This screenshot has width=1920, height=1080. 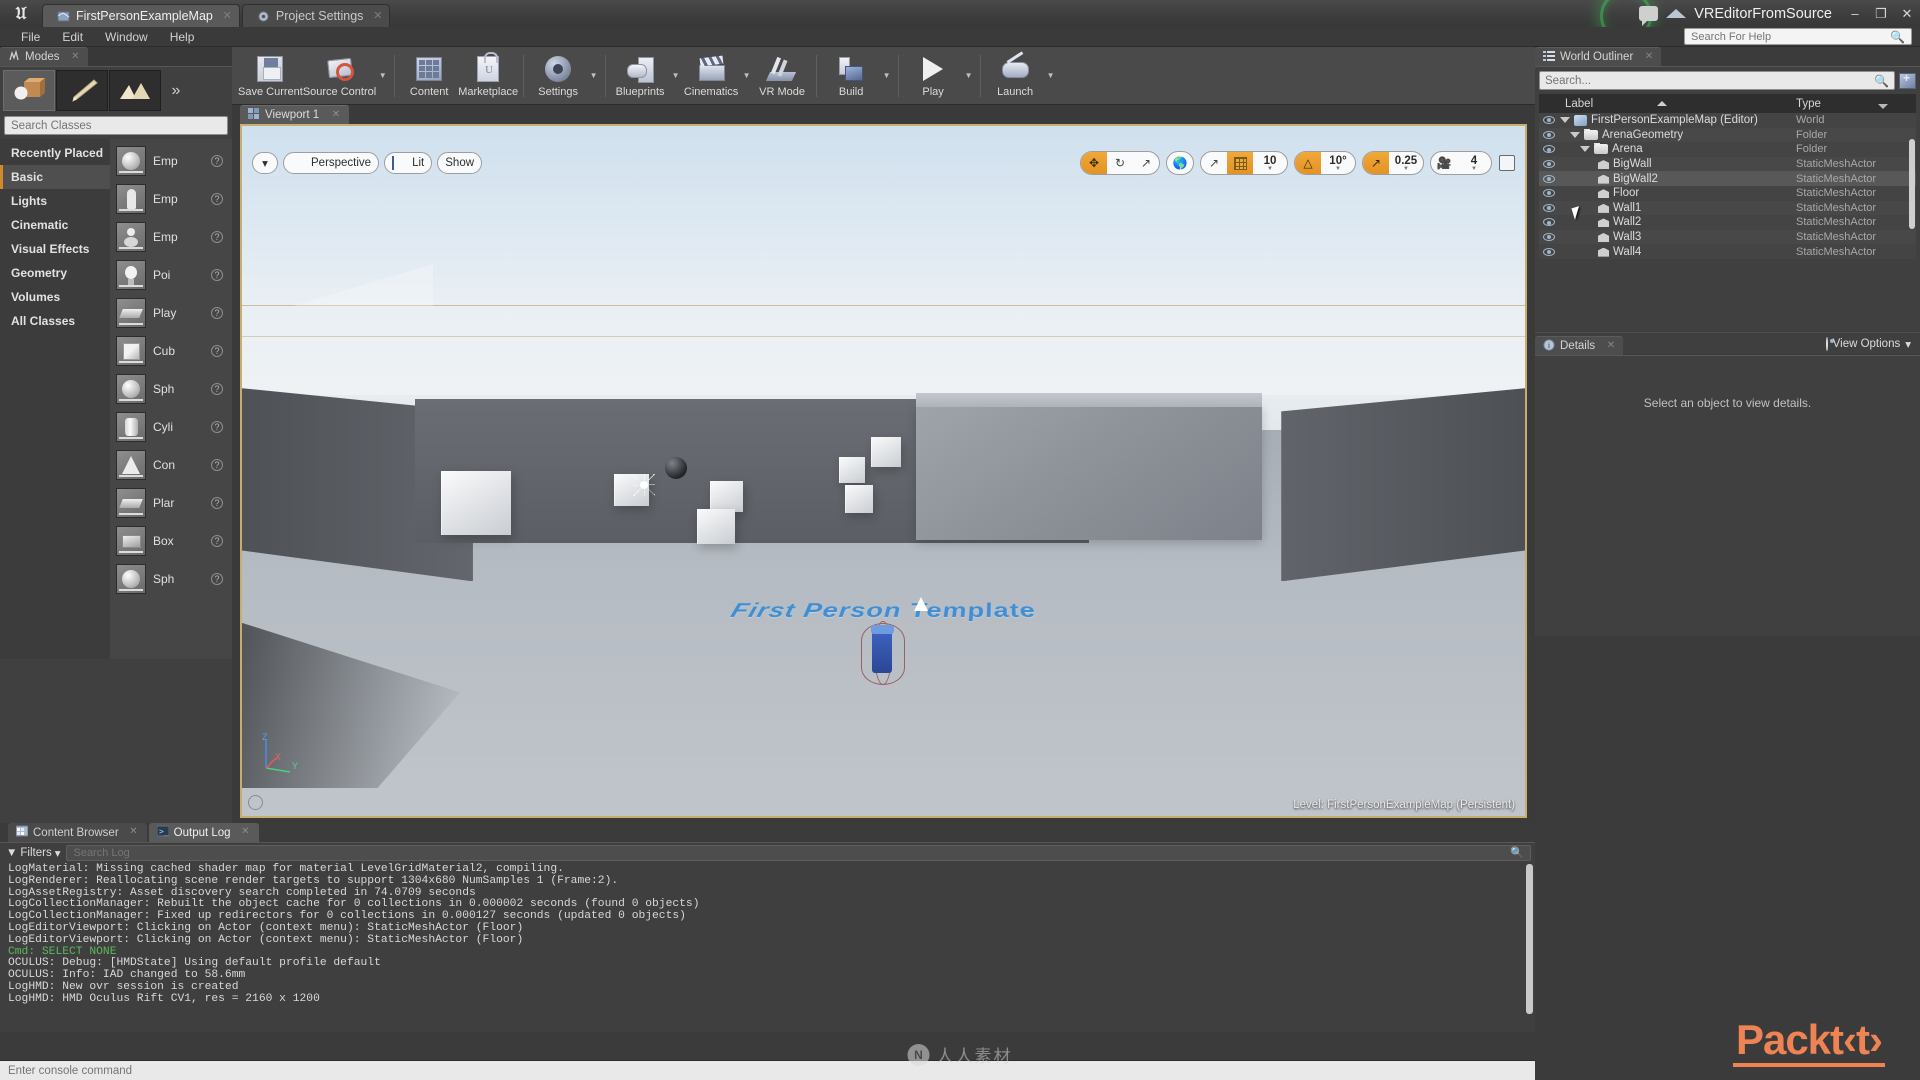 I want to click on table-row: ArenaGeometry Folder, so click(x=1727, y=135).